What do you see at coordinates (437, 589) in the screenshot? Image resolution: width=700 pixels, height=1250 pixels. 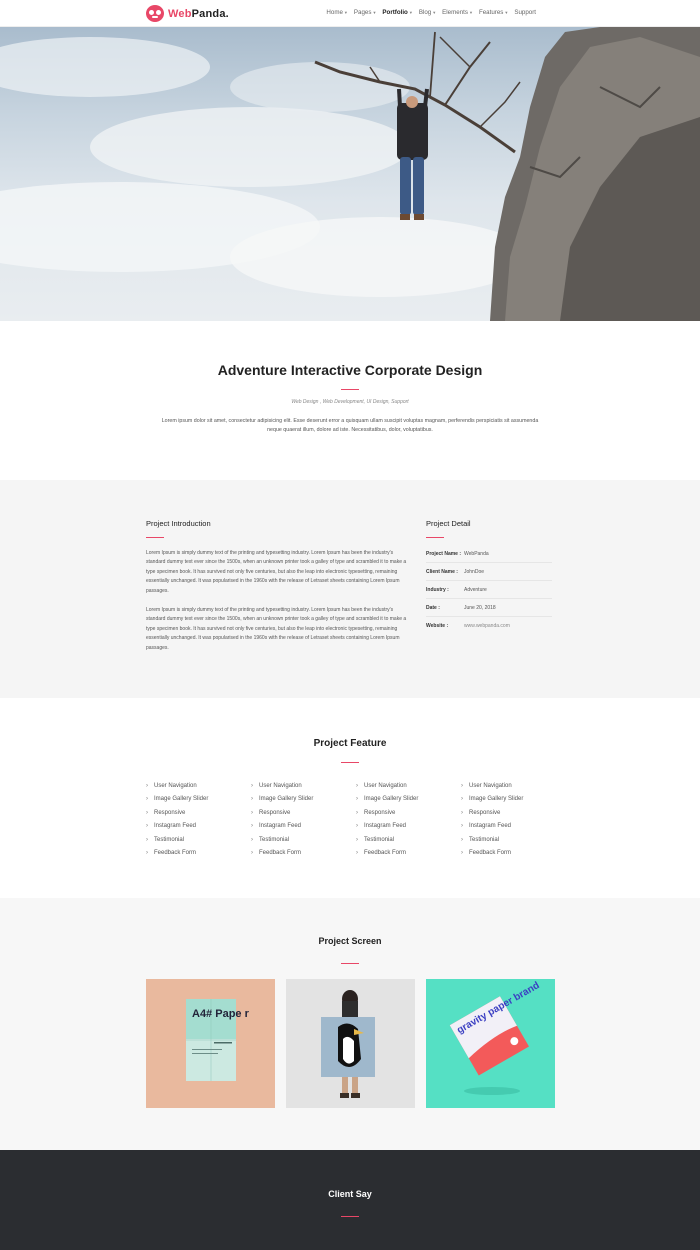 I see `detail-key: Industry :` at bounding box center [437, 589].